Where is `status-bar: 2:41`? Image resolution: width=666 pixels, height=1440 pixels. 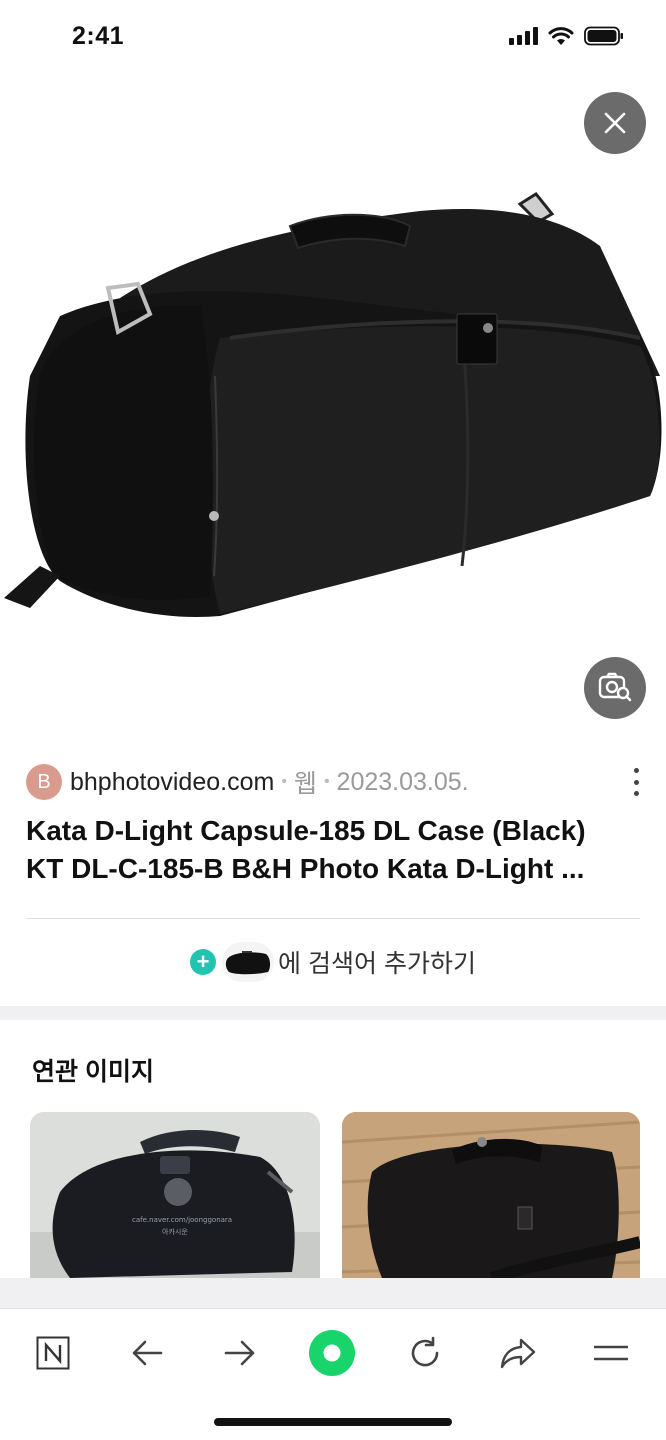 status-bar: 2:41 is located at coordinates (333, 38).